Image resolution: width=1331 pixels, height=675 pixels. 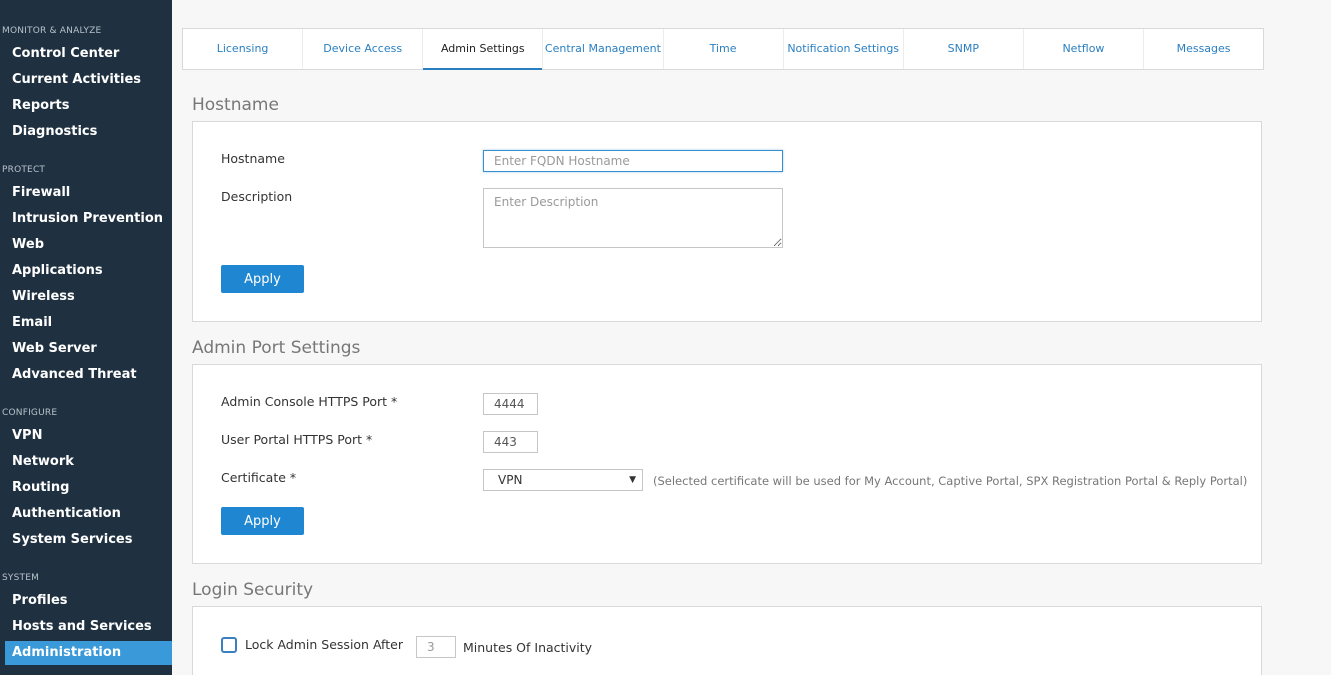 I want to click on sidebar-item-routing: Routing, so click(x=88, y=488).